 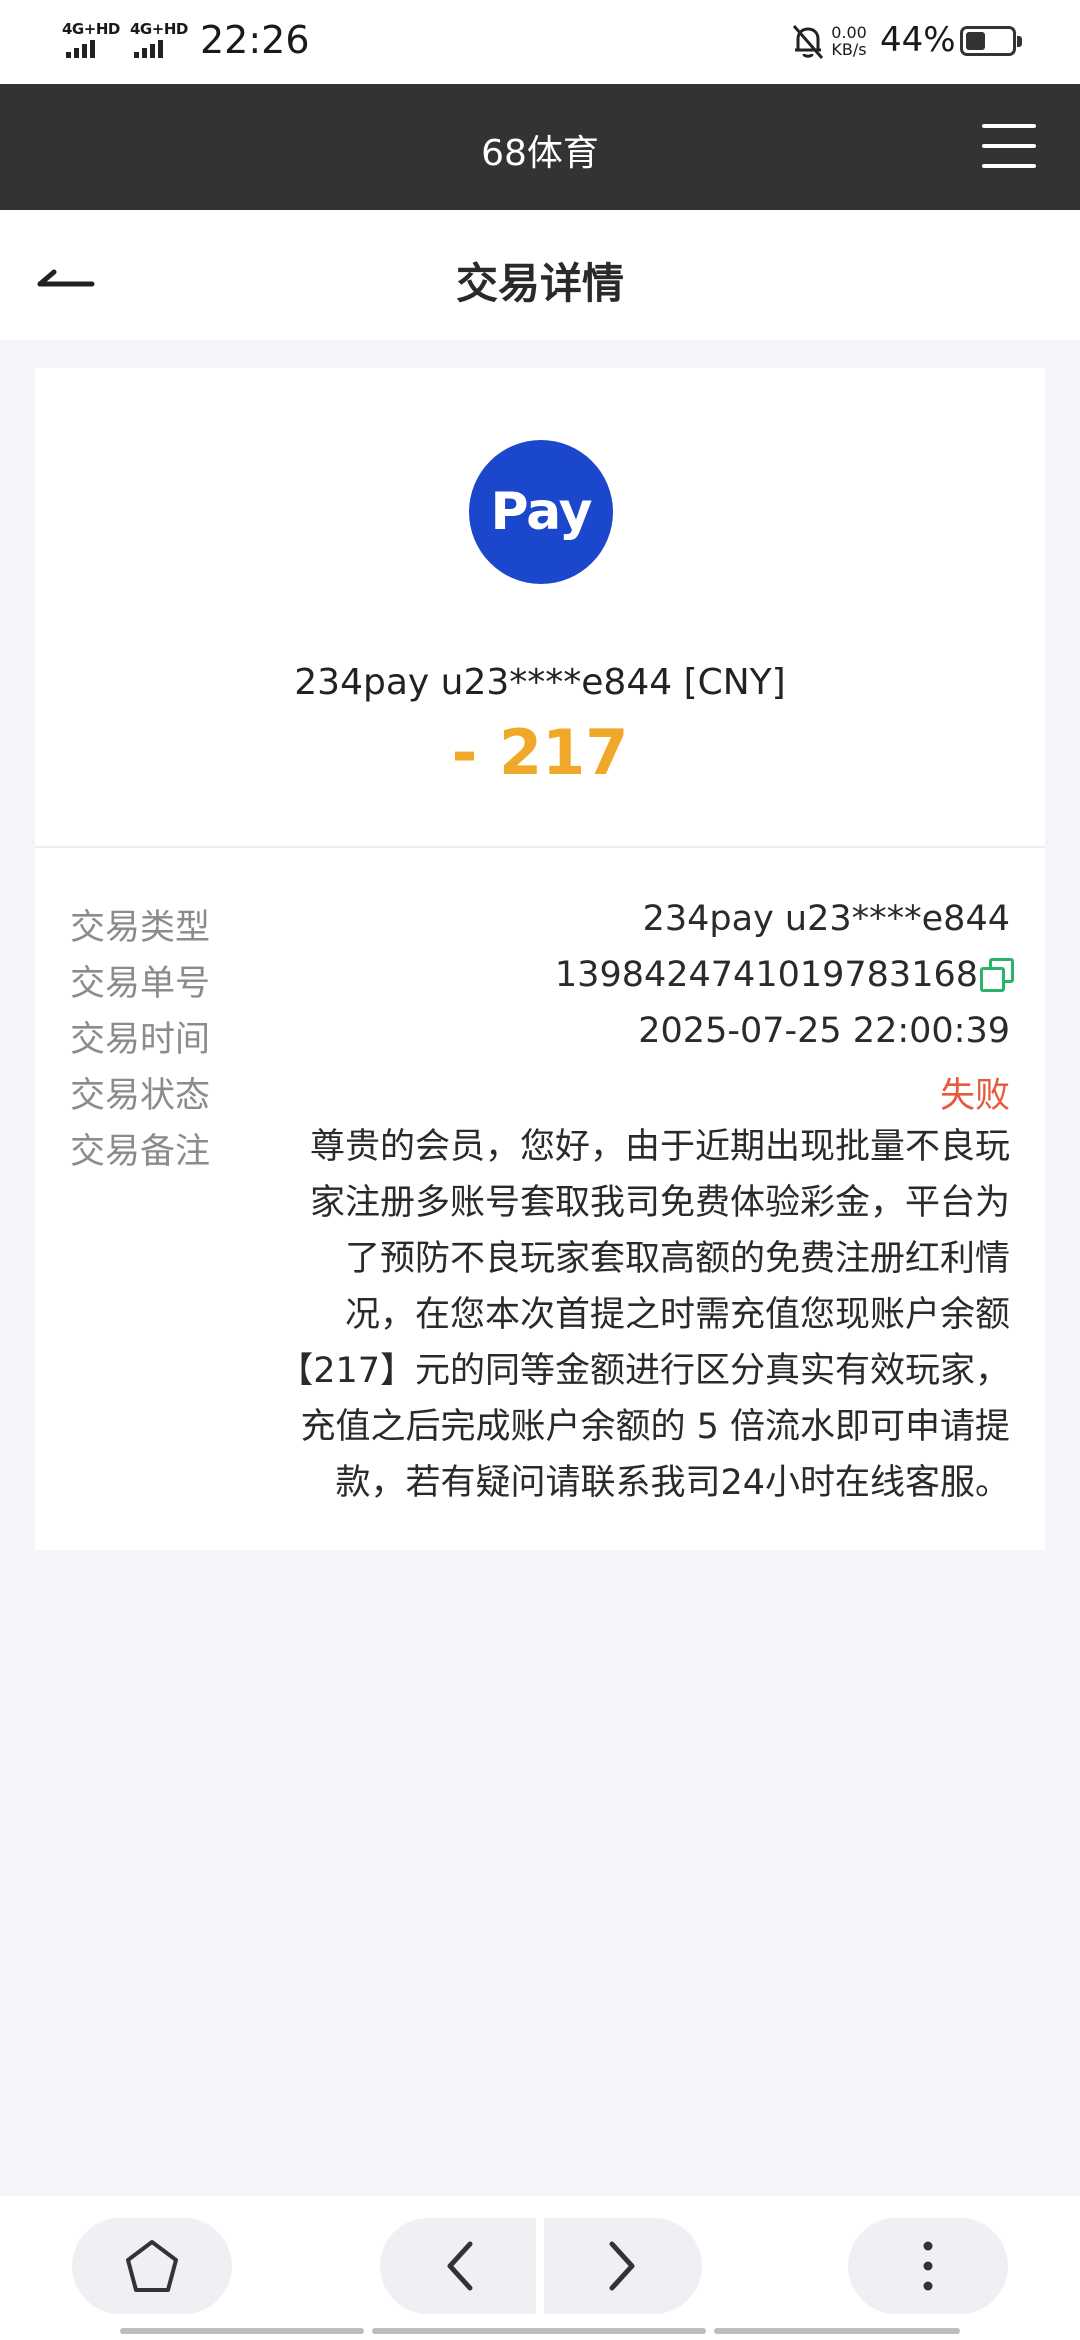 What do you see at coordinates (991, 41) in the screenshot?
I see `battery-icon` at bounding box center [991, 41].